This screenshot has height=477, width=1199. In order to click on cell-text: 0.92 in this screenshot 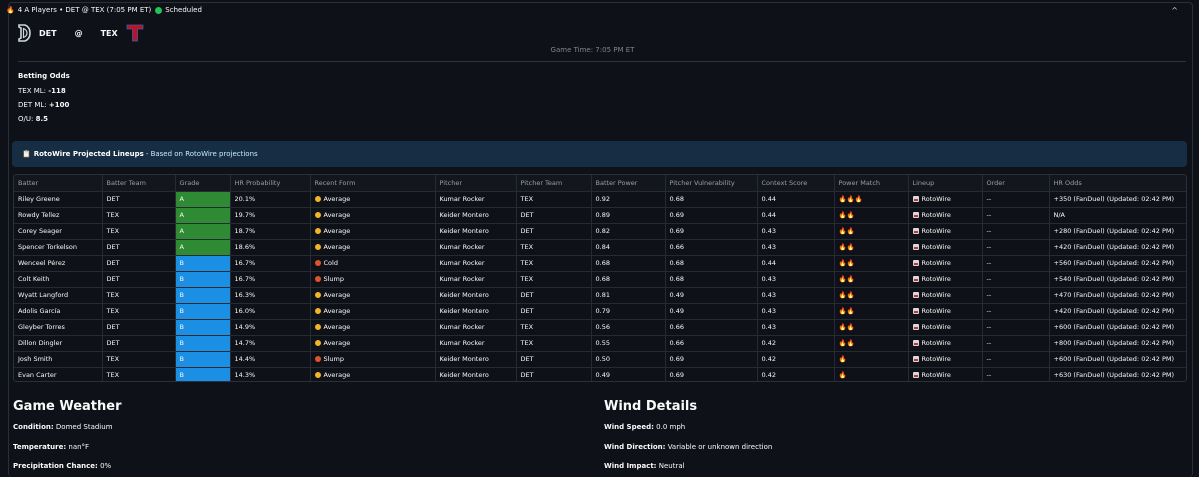, I will do `click(602, 199)`.